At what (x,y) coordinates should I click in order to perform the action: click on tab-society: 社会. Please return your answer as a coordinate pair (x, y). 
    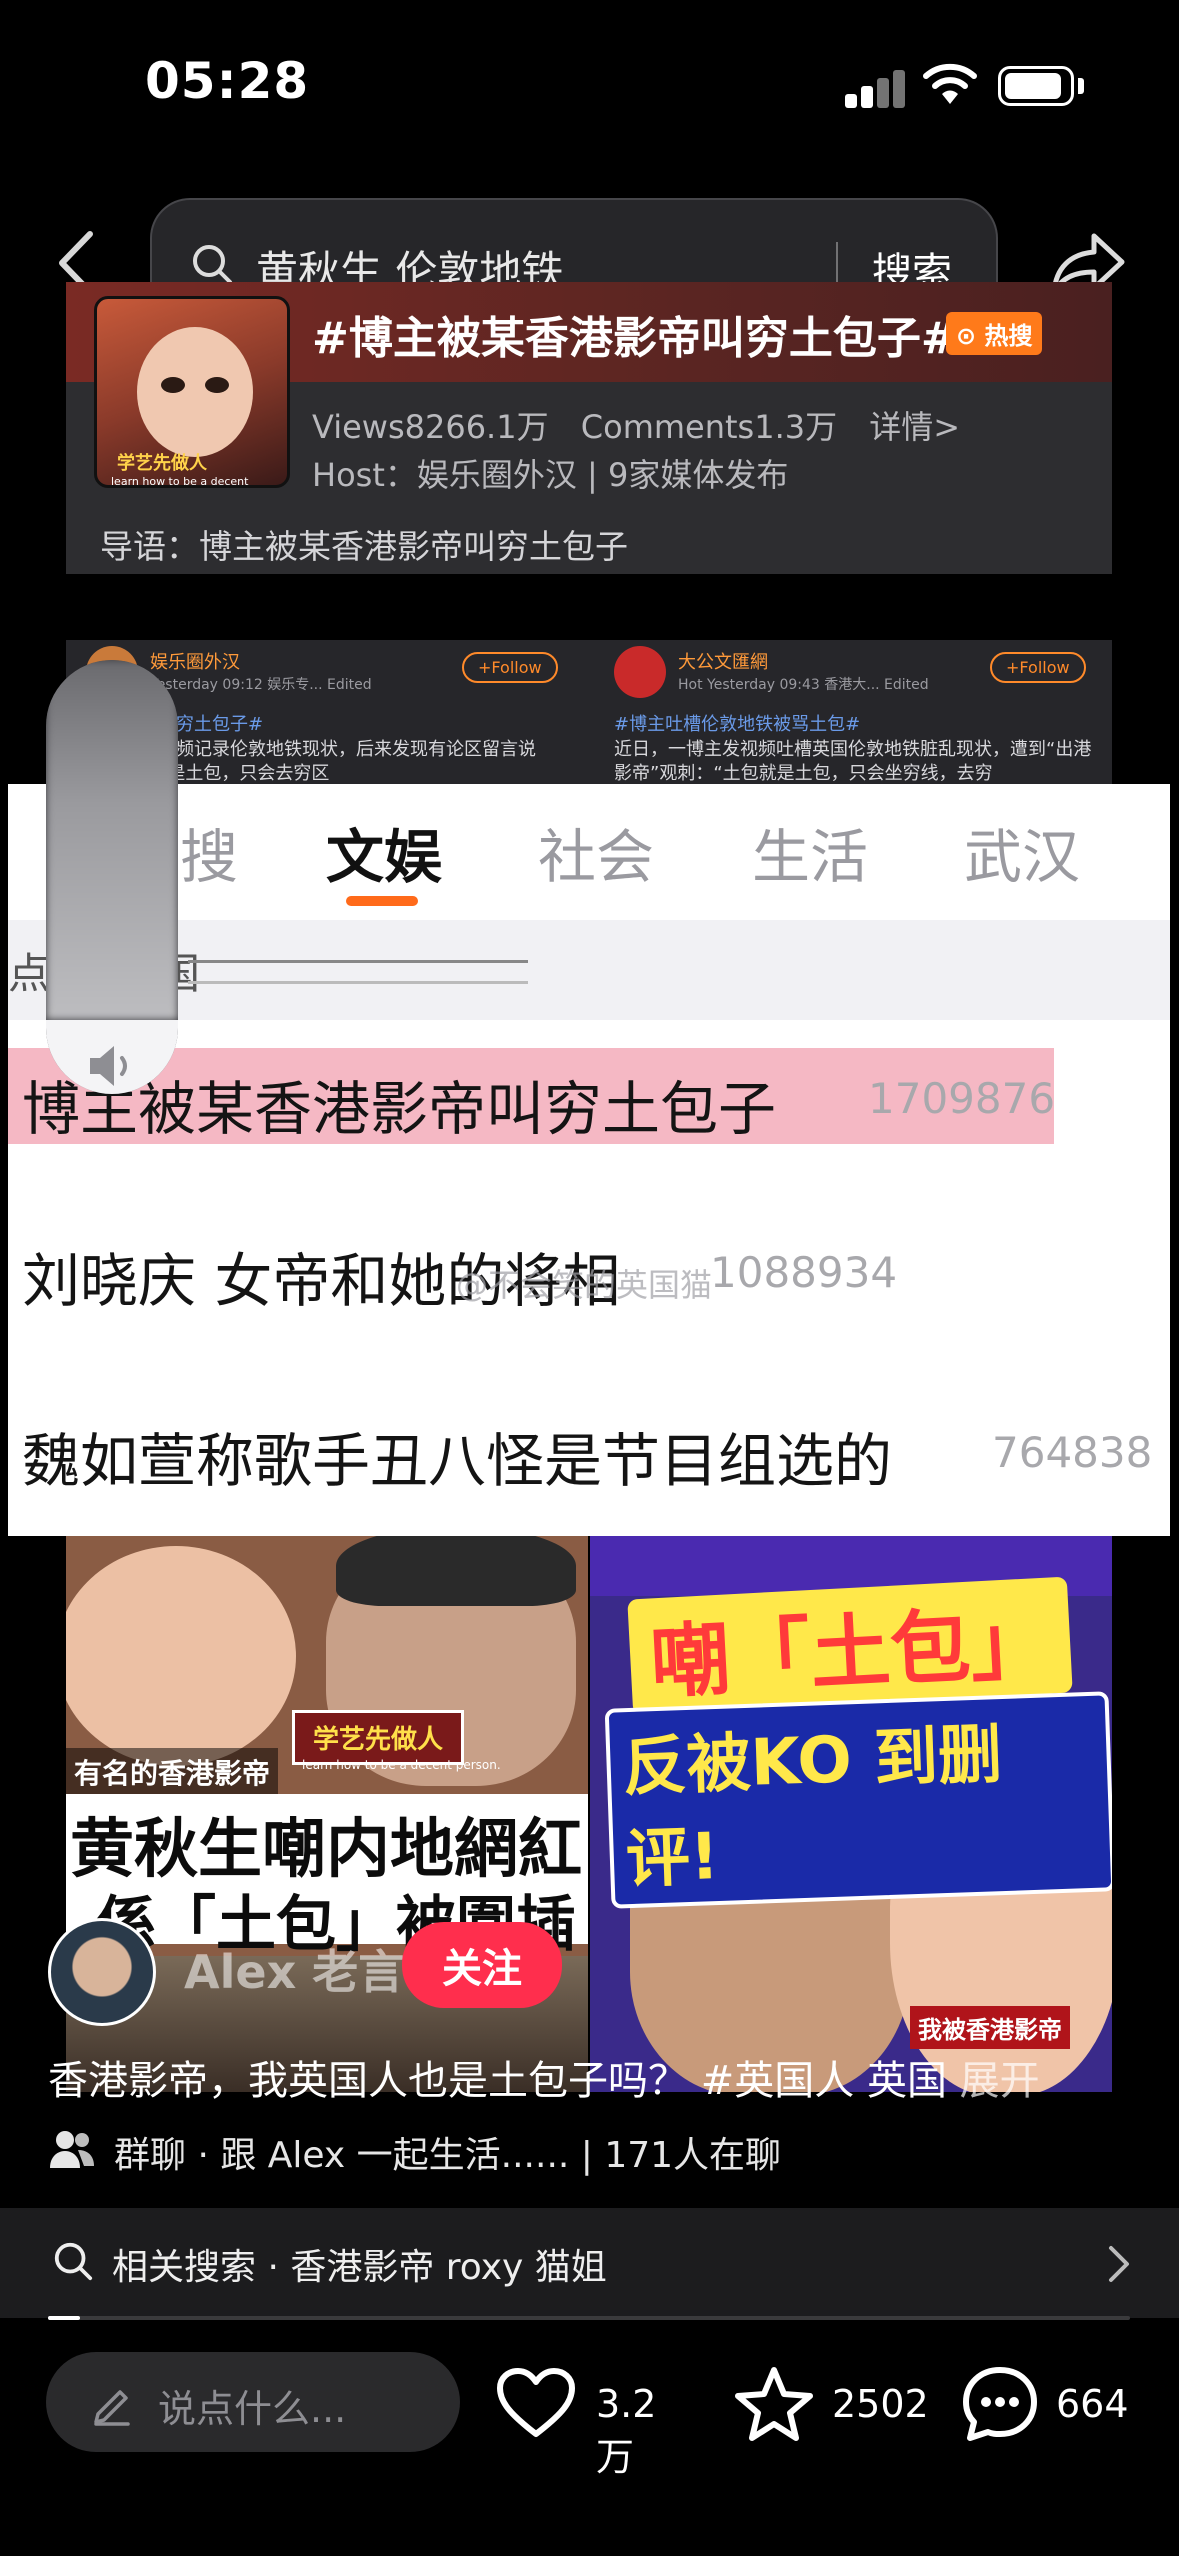
    Looking at the image, I should click on (596, 852).